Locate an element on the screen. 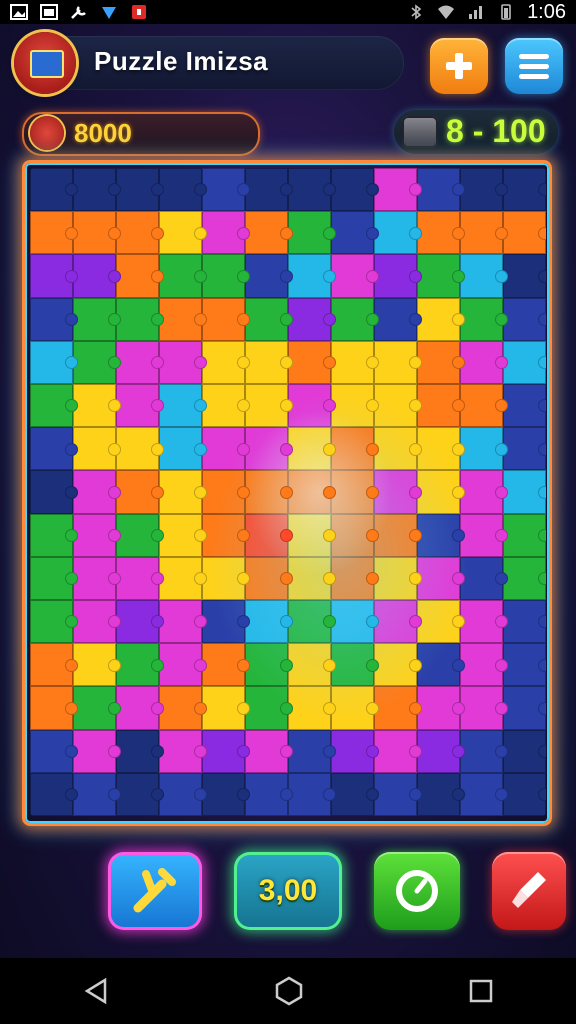 The width and height of the screenshot is (576, 1024). plus-button is located at coordinates (459, 66).